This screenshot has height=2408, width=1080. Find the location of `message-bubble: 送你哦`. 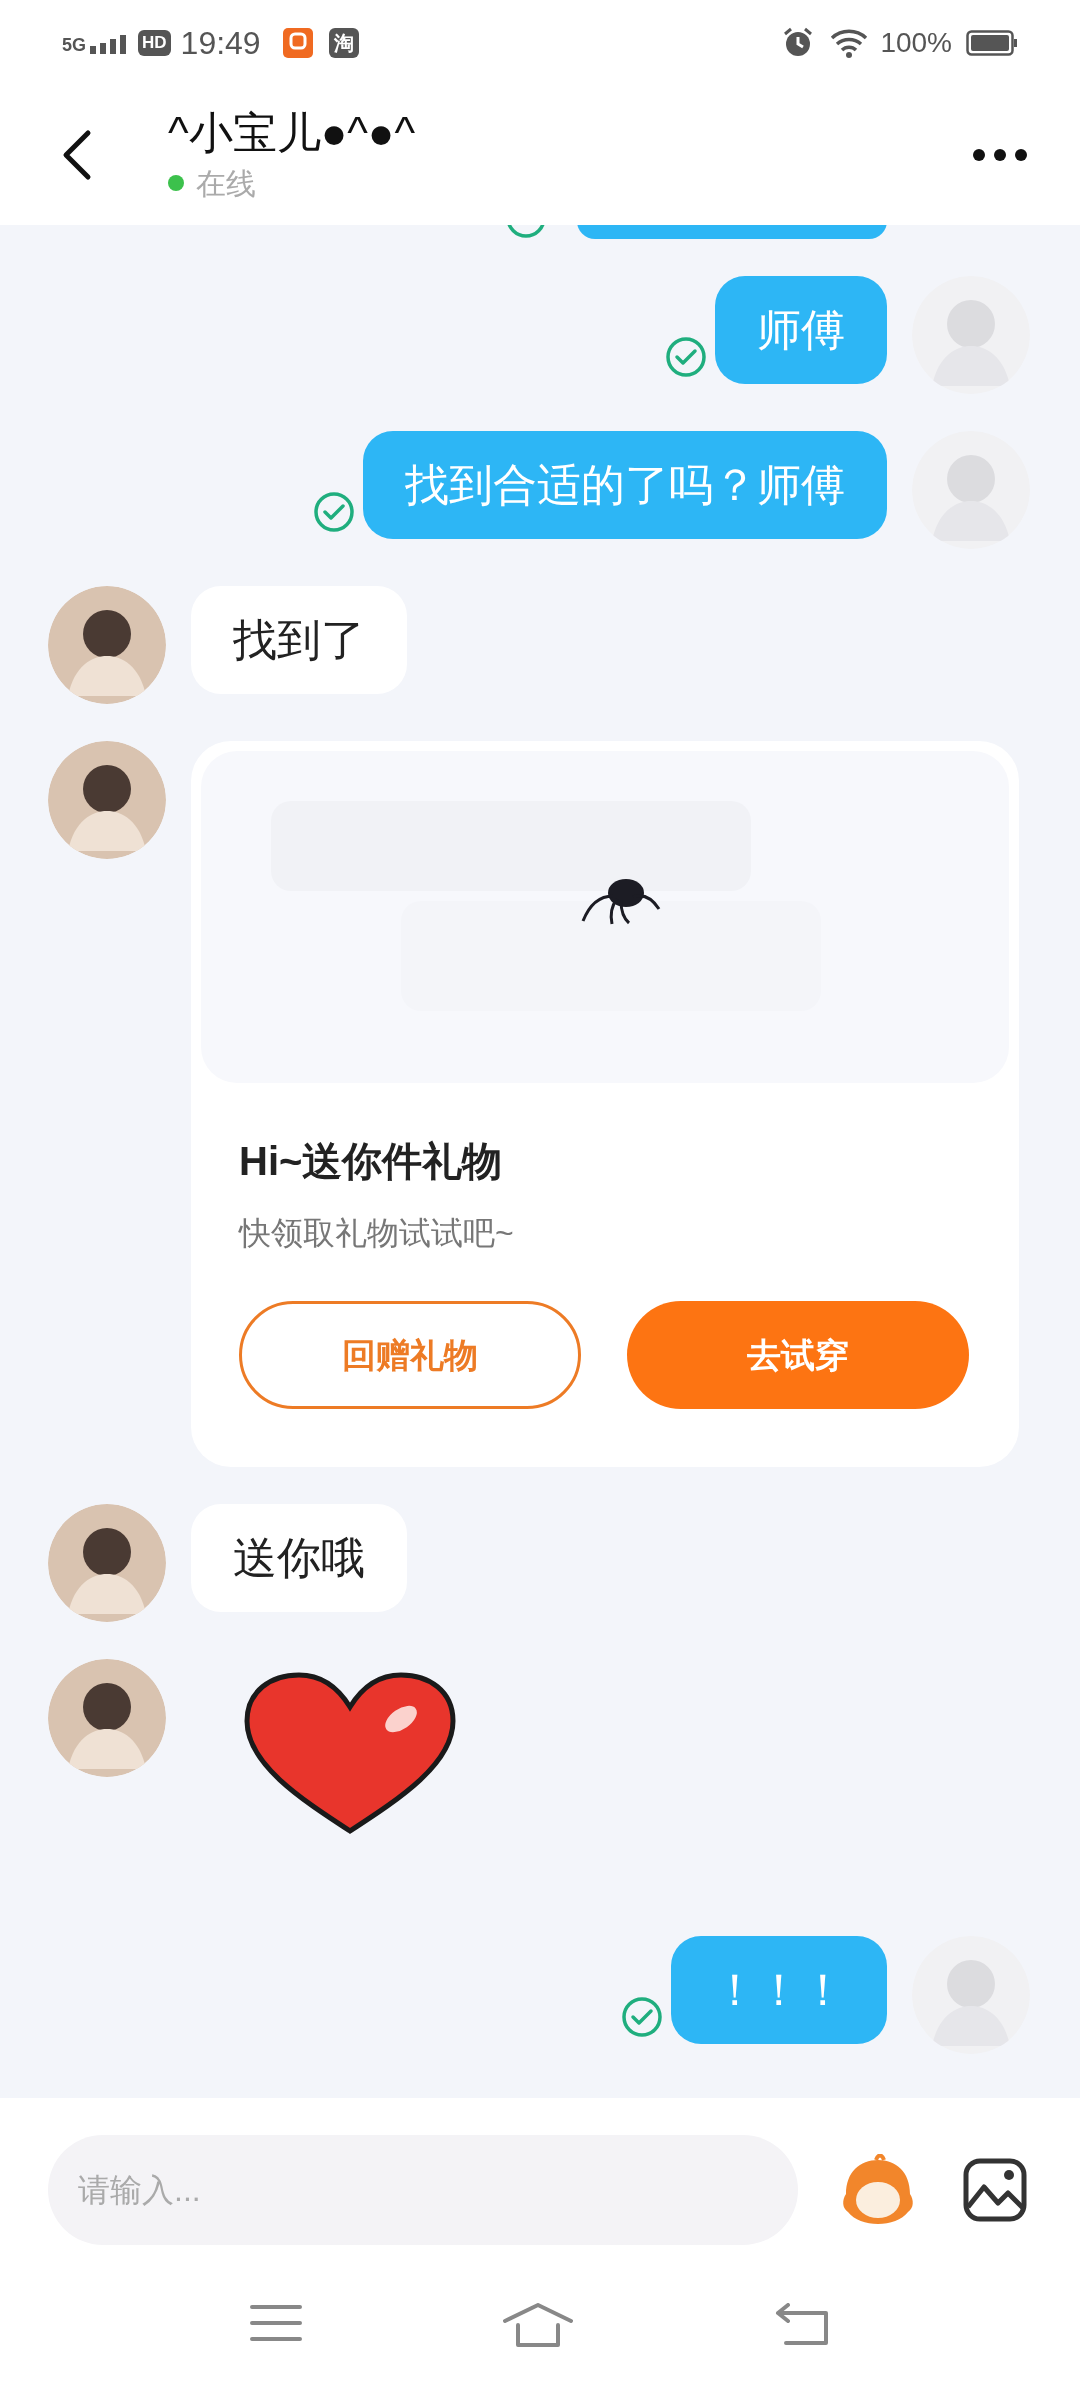

message-bubble: 送你哦 is located at coordinates (299, 1558).